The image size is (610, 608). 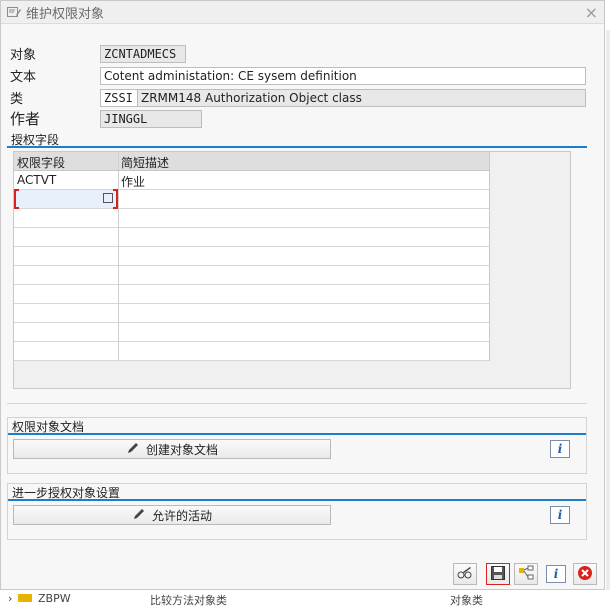 What do you see at coordinates (23, 77) in the screenshot?
I see `text-label: 文本` at bounding box center [23, 77].